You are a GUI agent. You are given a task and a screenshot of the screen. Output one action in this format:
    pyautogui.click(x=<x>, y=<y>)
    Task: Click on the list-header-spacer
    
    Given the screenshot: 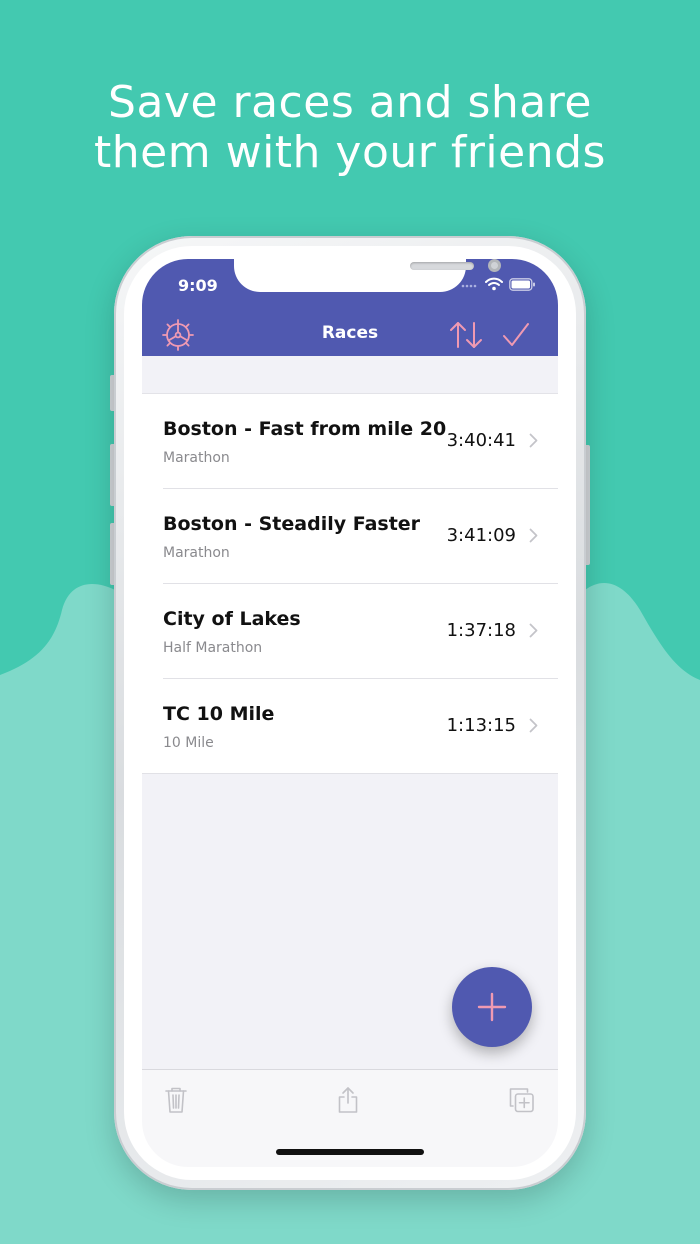 What is the action you would take?
    pyautogui.click(x=350, y=375)
    